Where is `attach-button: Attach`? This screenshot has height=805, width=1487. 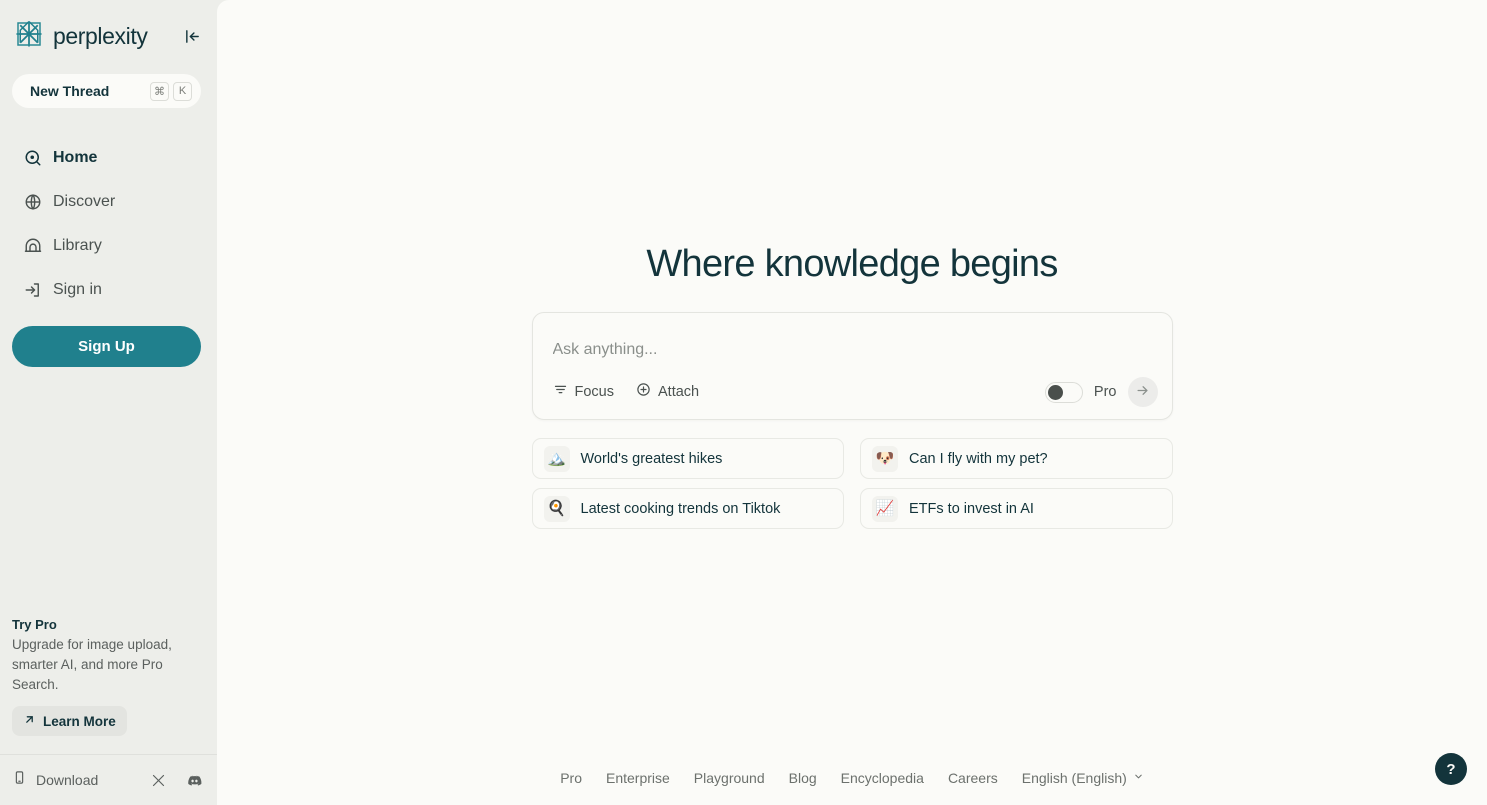
attach-button: Attach is located at coordinates (667, 392).